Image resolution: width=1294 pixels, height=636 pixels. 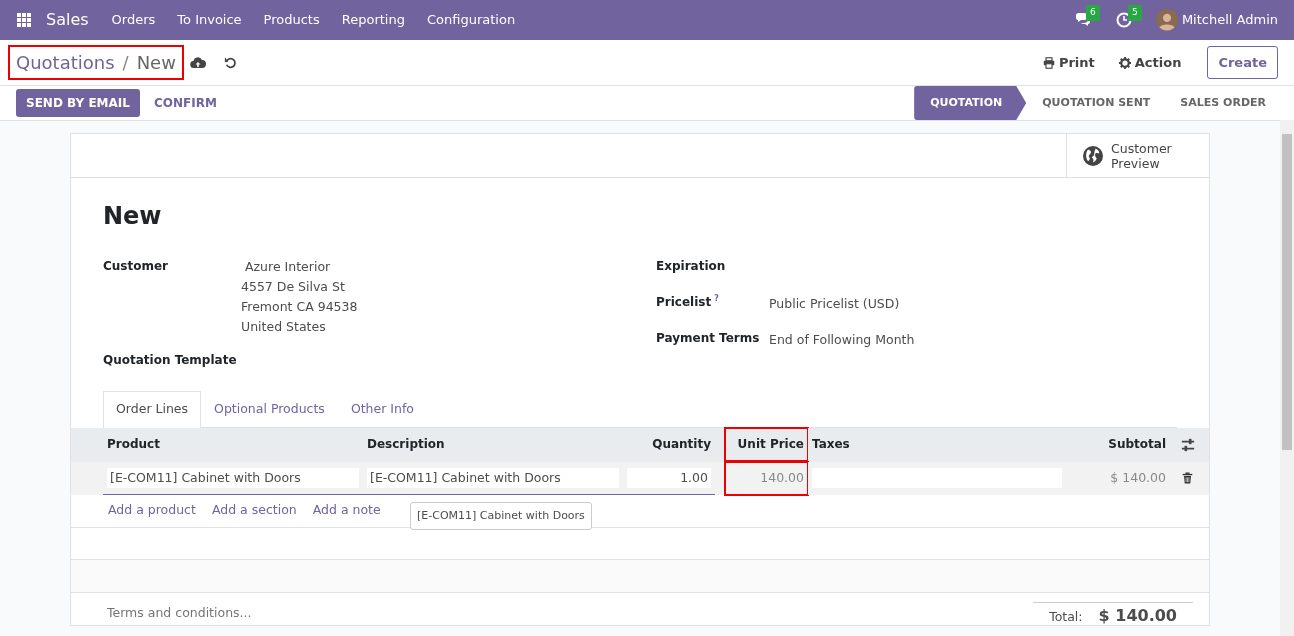 I want to click on field-label: Pricelist, so click(x=684, y=301).